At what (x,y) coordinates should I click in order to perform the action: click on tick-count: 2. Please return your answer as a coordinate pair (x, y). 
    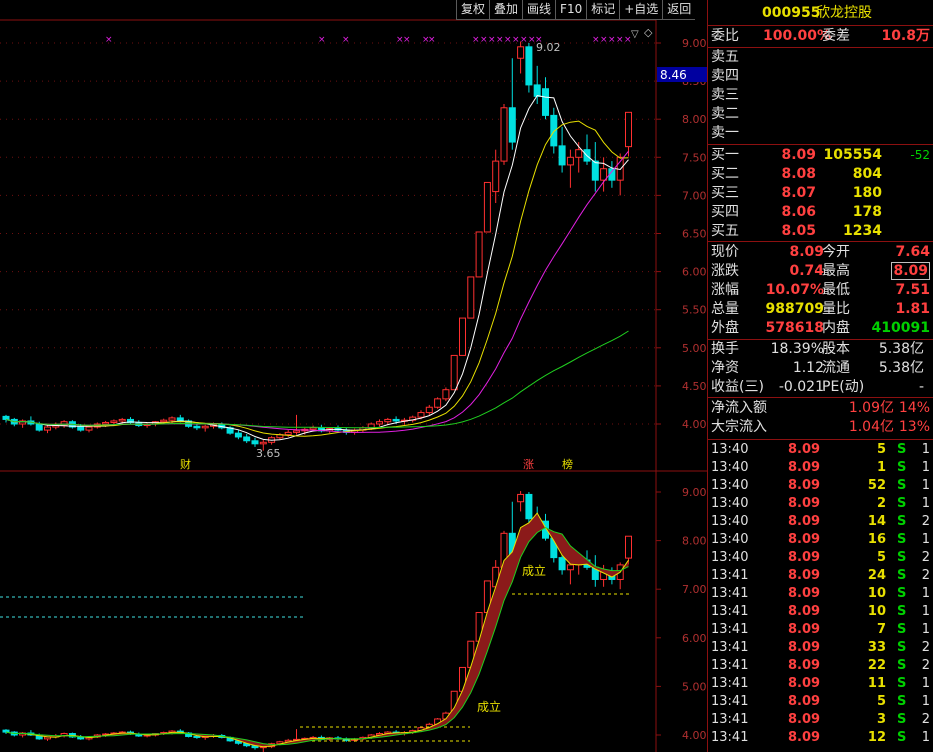
    Looking at the image, I should click on (925, 647).